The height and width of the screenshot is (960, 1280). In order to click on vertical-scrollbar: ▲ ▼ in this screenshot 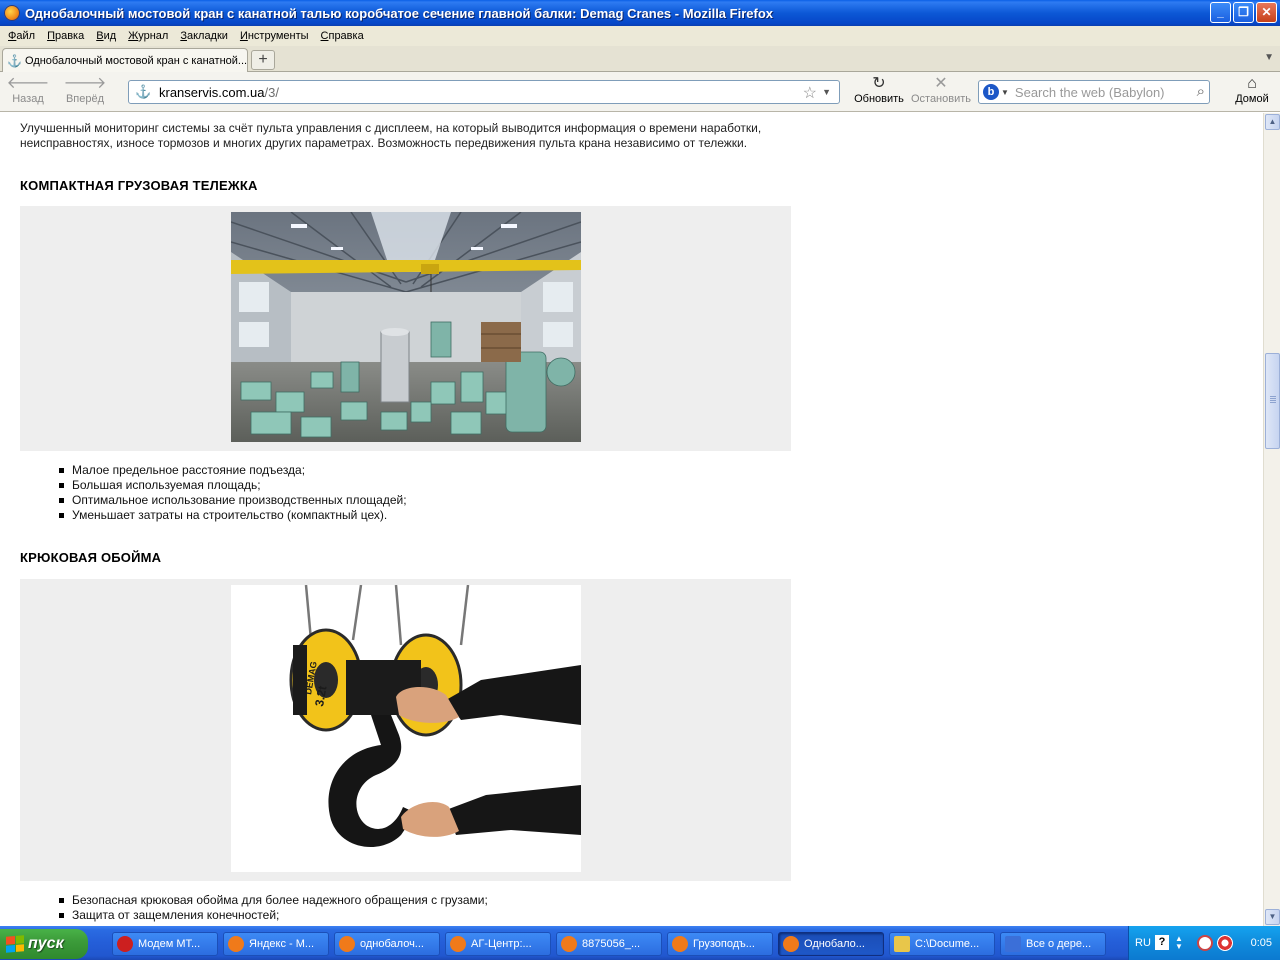, I will do `click(1271, 519)`.